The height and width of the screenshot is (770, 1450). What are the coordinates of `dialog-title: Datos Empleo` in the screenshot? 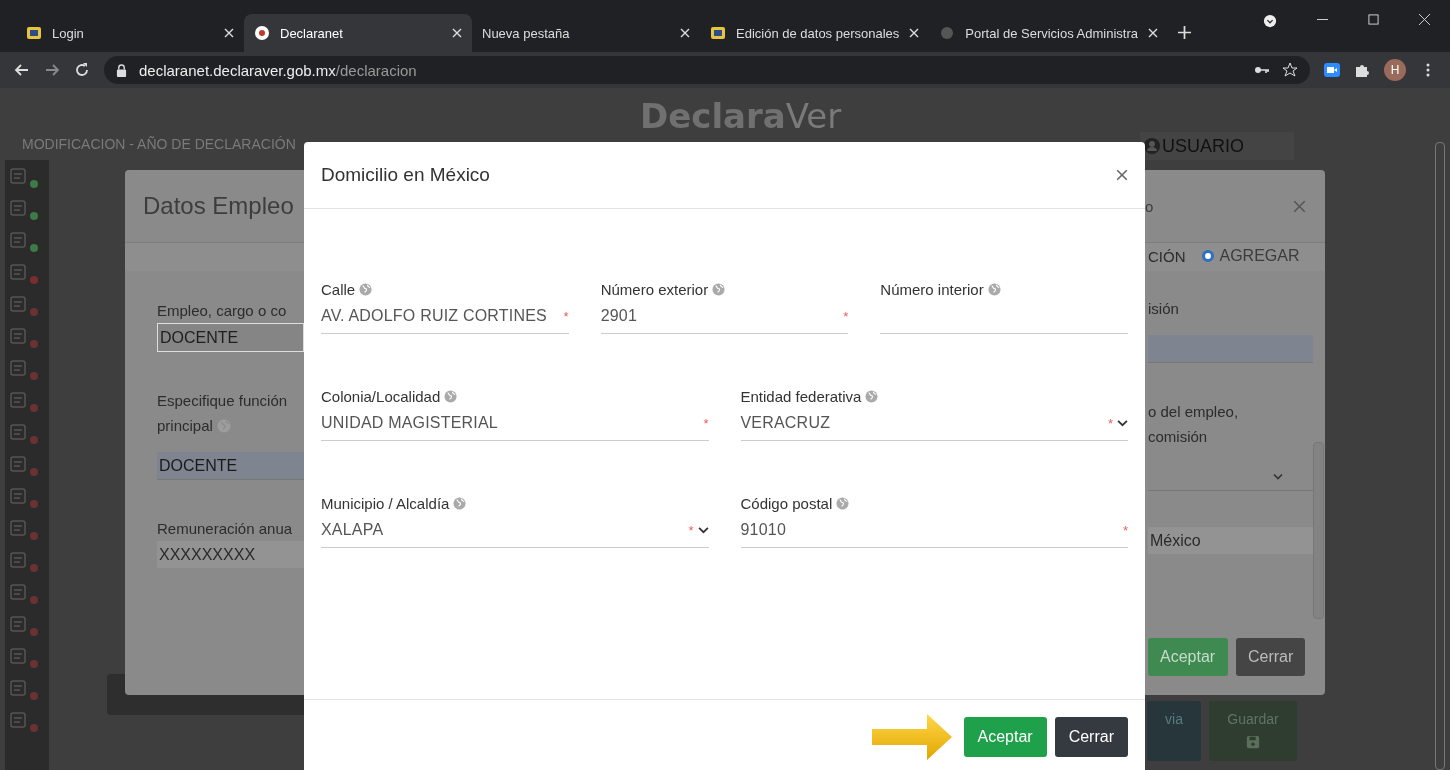 It's located at (218, 206).